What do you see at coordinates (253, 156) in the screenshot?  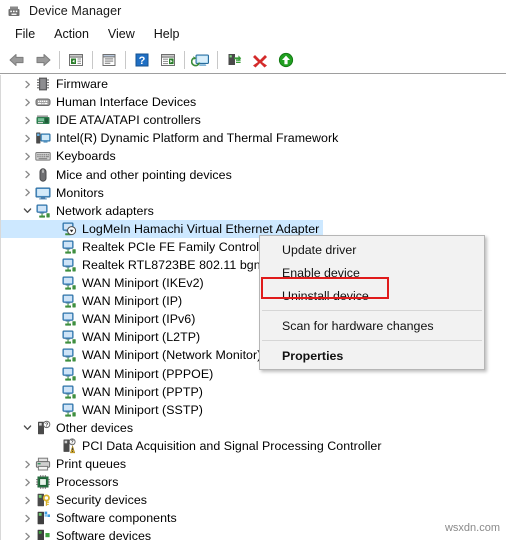 I see `tree-row: Keyboards` at bounding box center [253, 156].